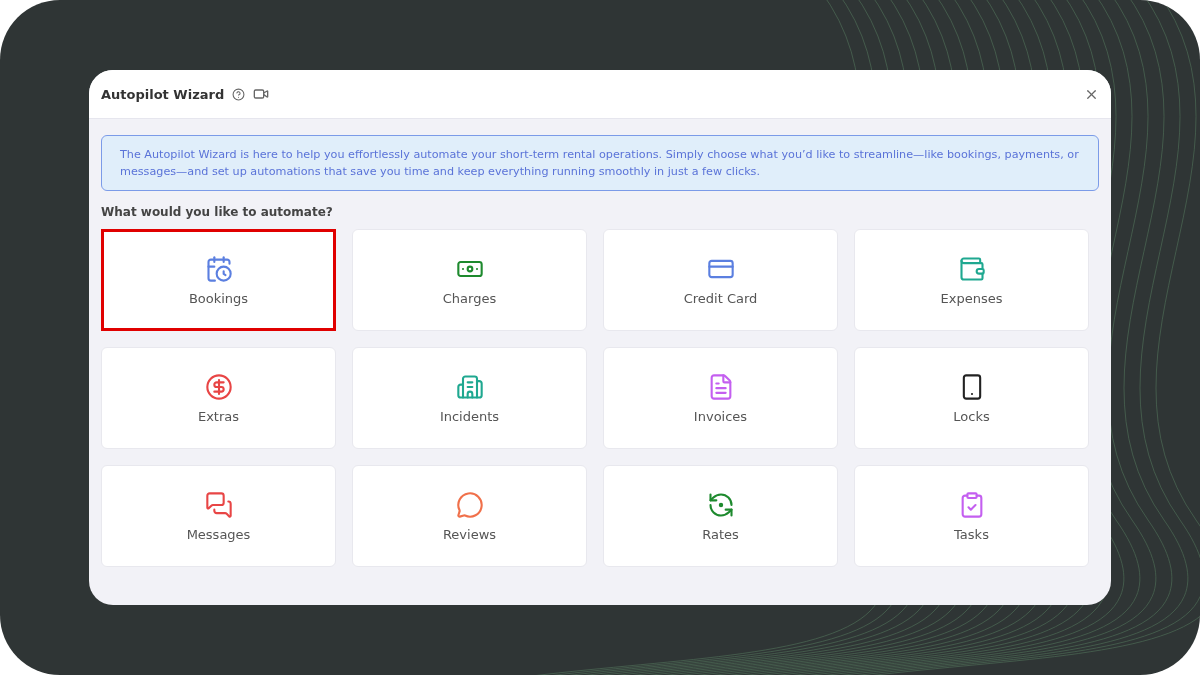 Image resolution: width=1200 pixels, height=675 pixels. I want to click on automation-option: Bookings, so click(218, 280).